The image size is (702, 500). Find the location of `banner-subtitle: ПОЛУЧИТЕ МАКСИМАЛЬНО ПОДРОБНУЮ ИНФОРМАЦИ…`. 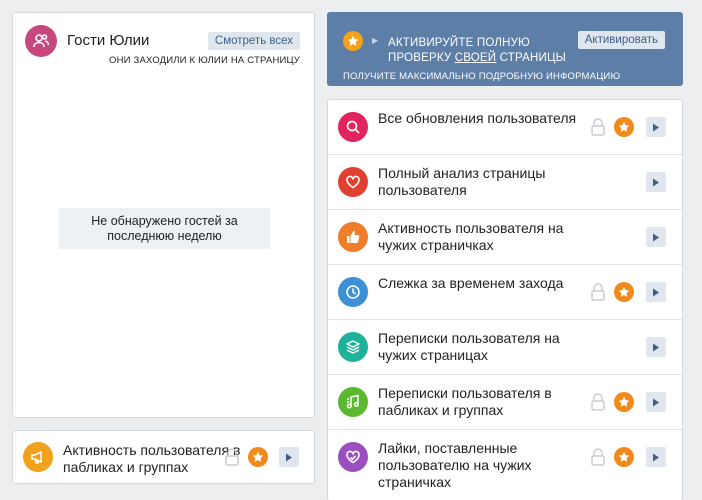

banner-subtitle: ПОЛУЧИТЕ МАКСИМАЛЬНО ПОДРОБНУЮ ИНФОРМАЦИ… is located at coordinates (482, 76).